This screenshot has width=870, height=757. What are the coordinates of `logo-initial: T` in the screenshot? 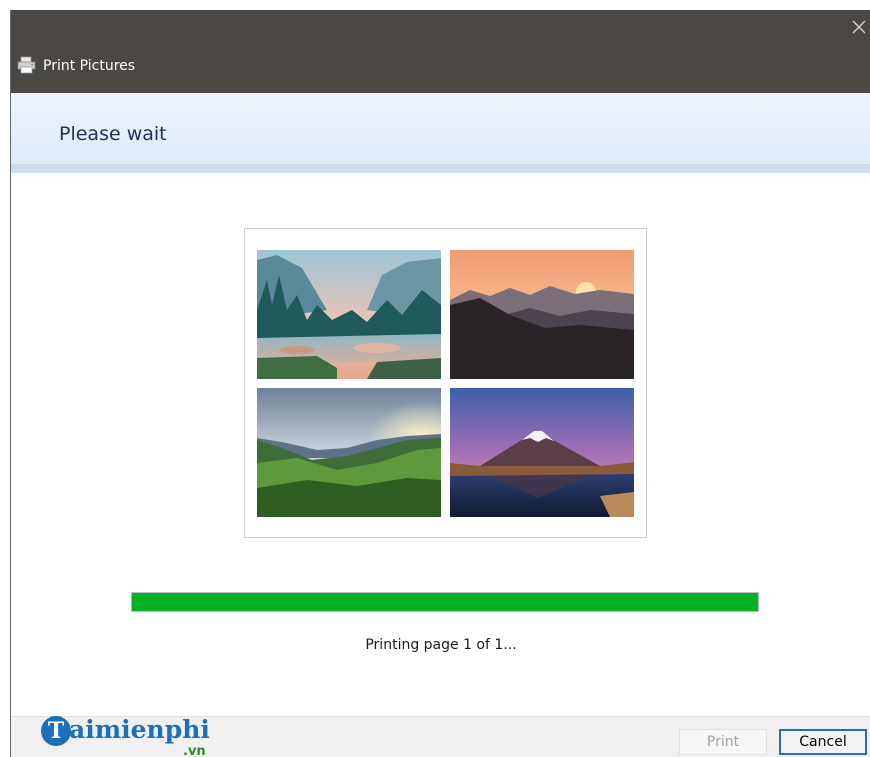 It's located at (56, 731).